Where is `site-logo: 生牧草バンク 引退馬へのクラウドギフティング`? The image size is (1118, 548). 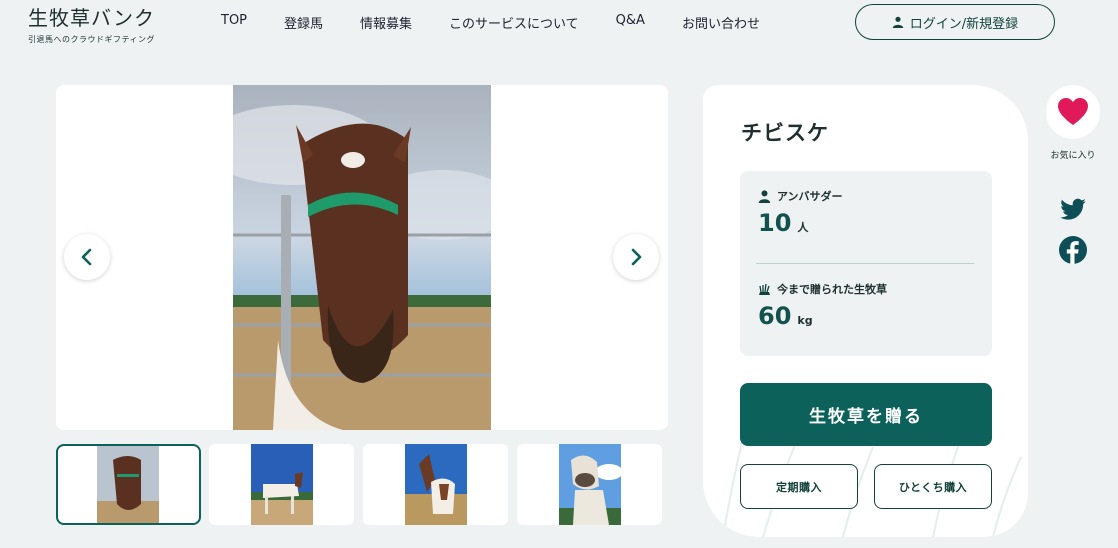
site-logo: 生牧草バンク 引退馬へのクラウドギフティング is located at coordinates (91, 23).